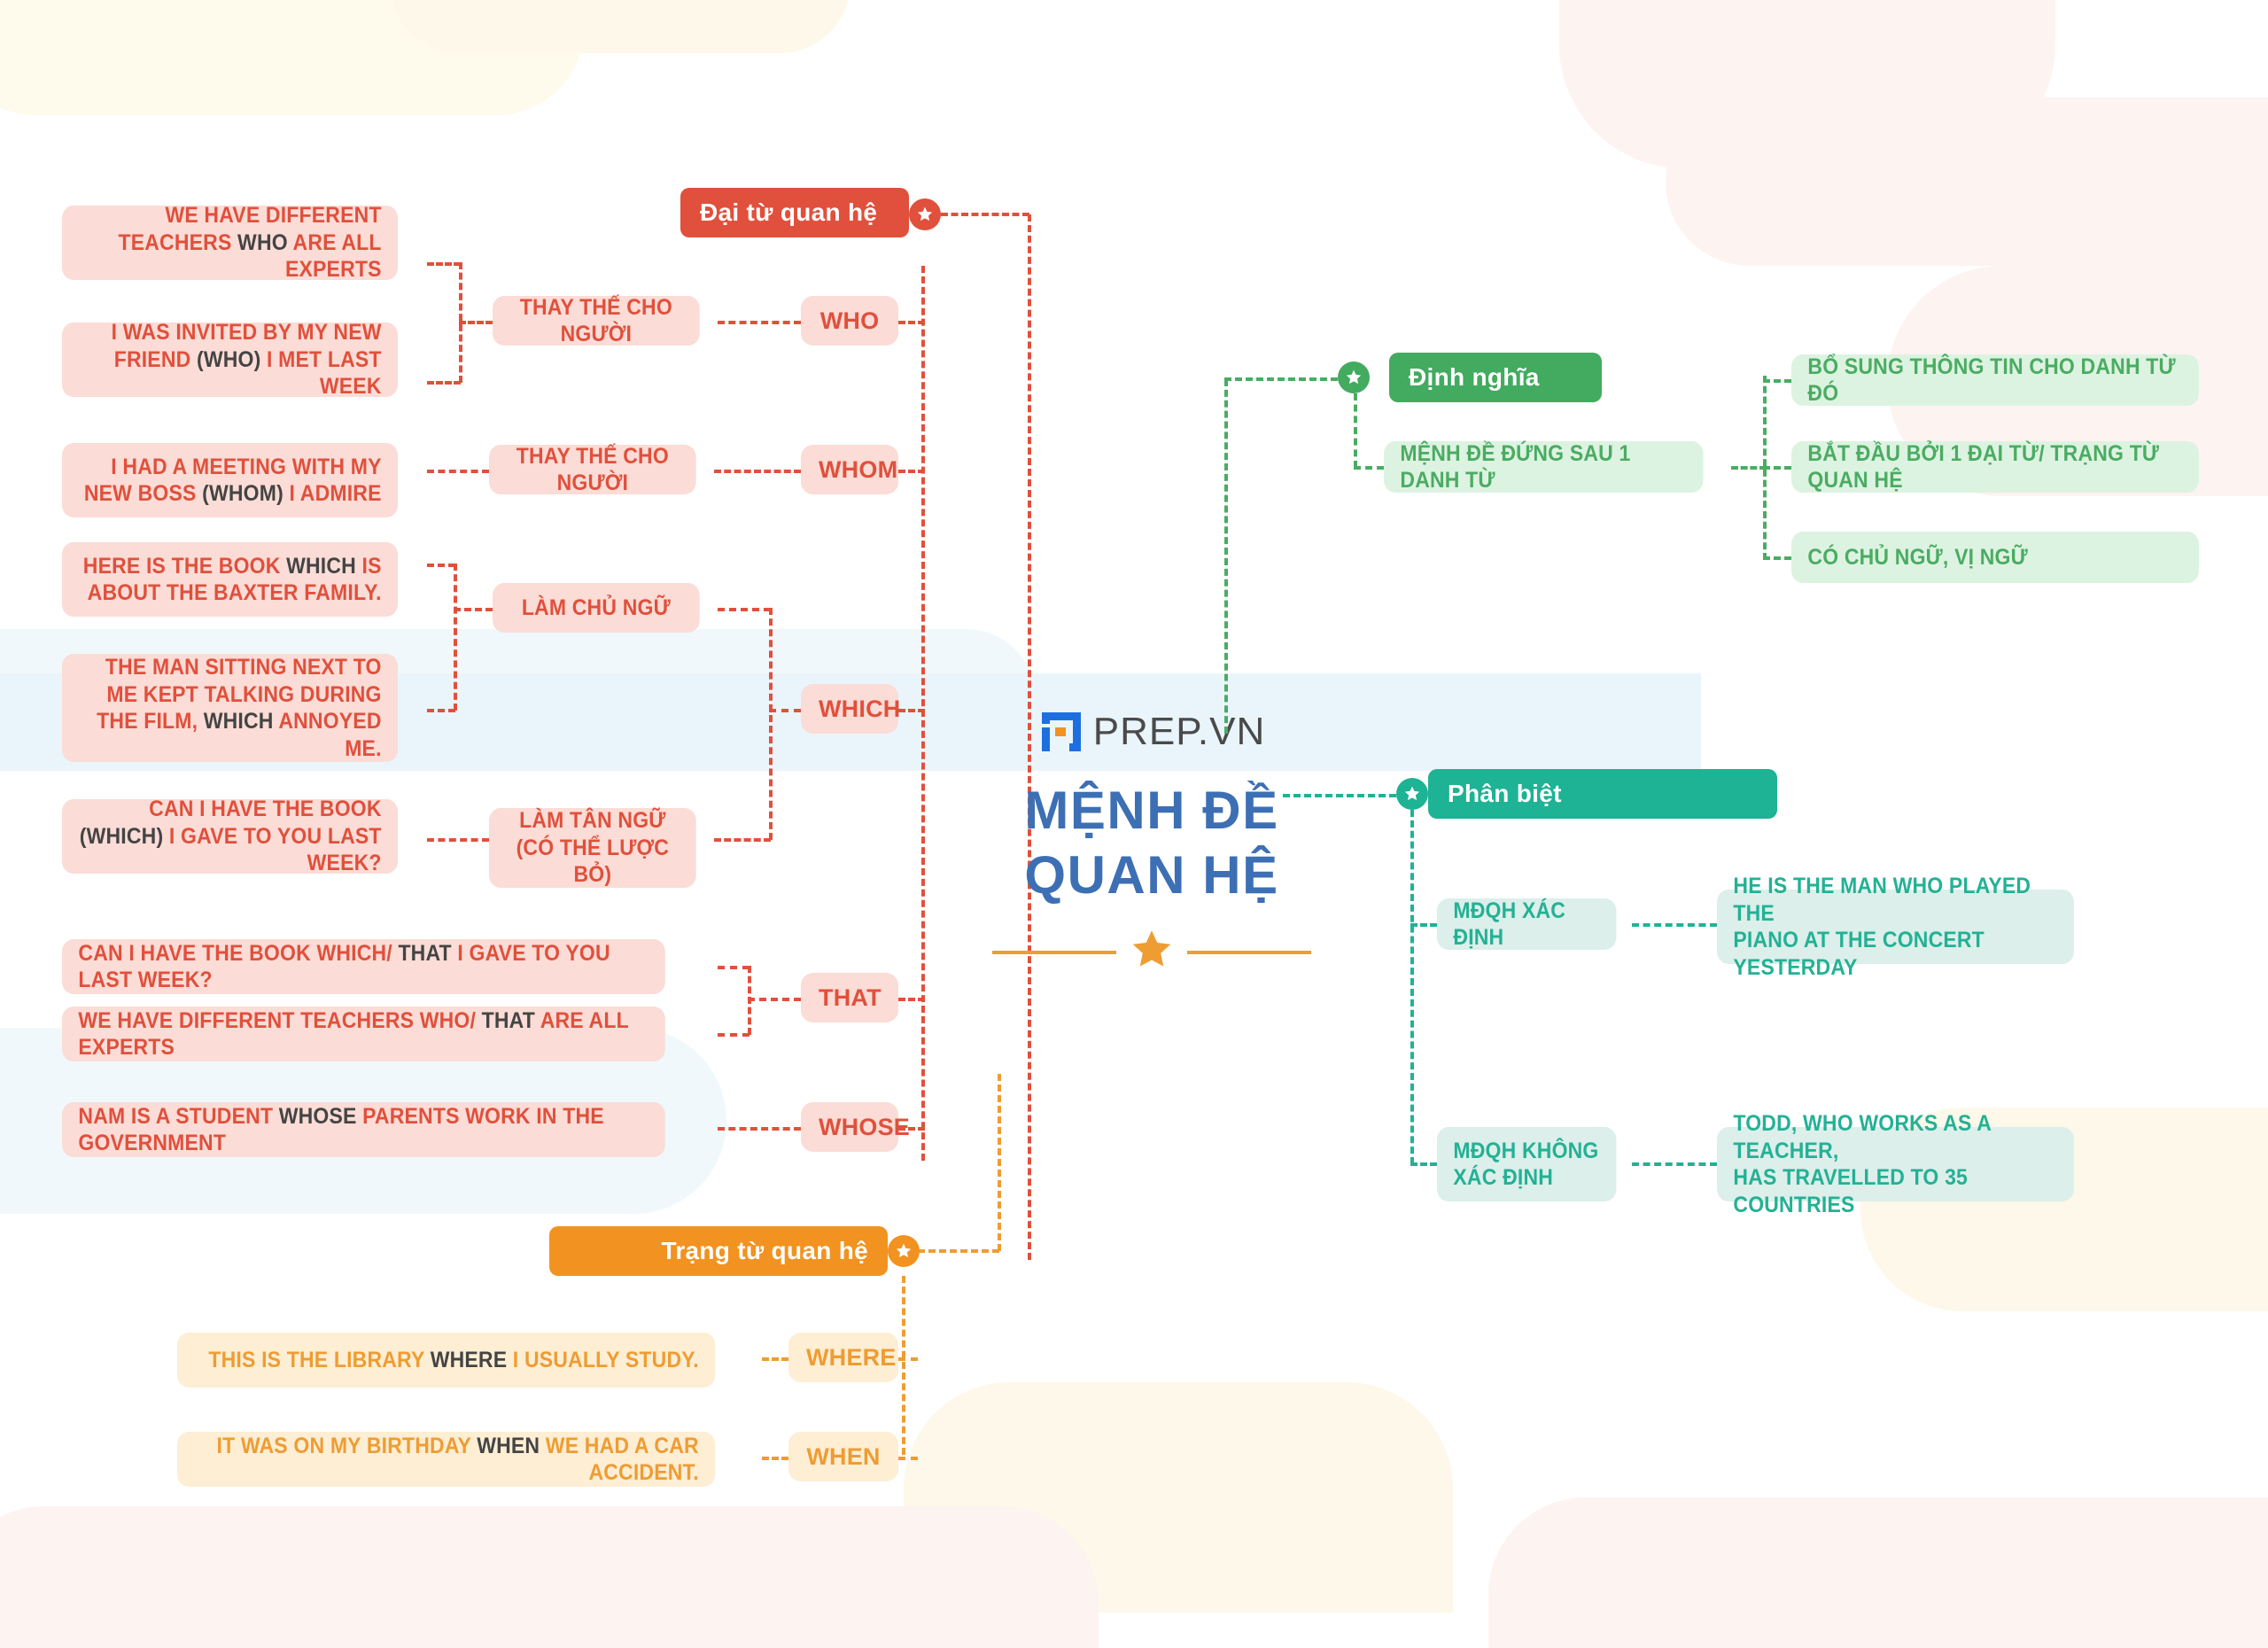 The height and width of the screenshot is (1648, 2268). Describe the element at coordinates (243, 494) in the screenshot. I see `example-whom-1-keyword: (WHOM)` at that location.